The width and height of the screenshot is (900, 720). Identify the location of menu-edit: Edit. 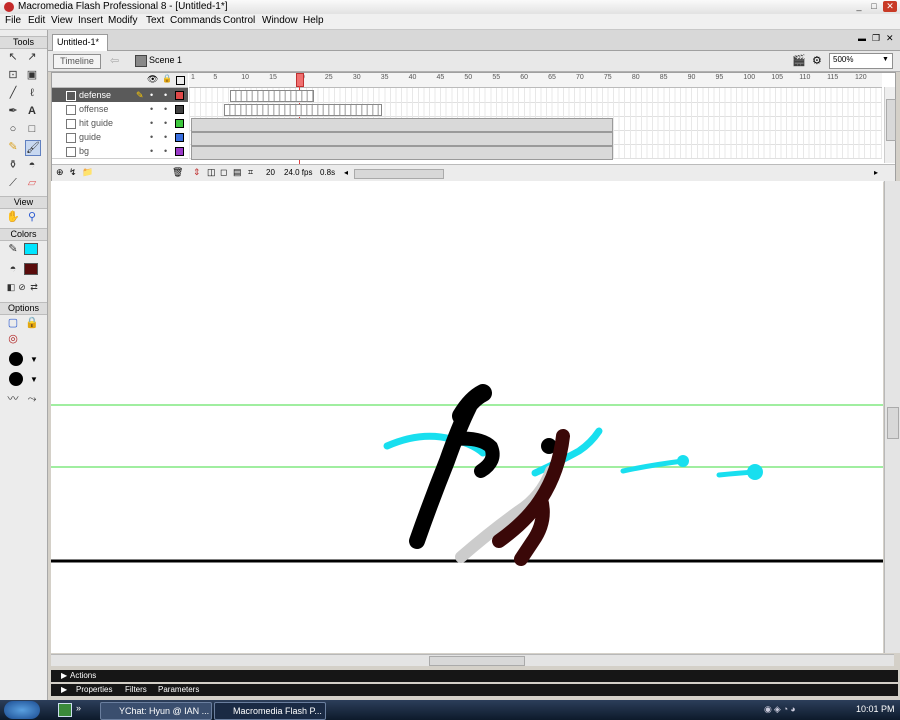
(36, 20).